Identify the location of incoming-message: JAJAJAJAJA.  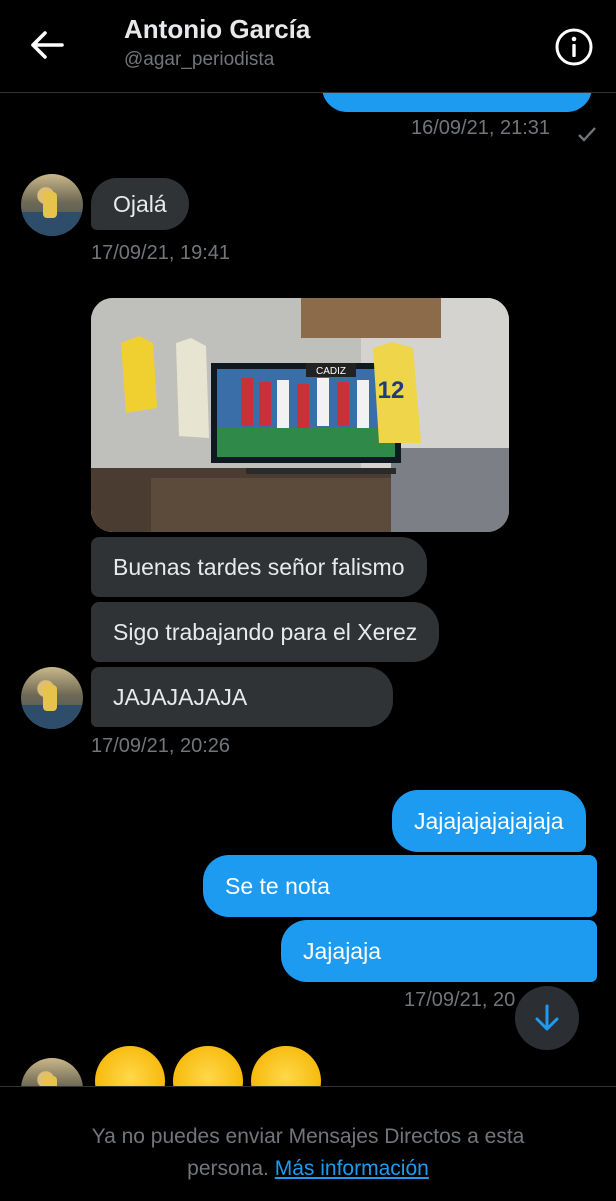
(242, 697).